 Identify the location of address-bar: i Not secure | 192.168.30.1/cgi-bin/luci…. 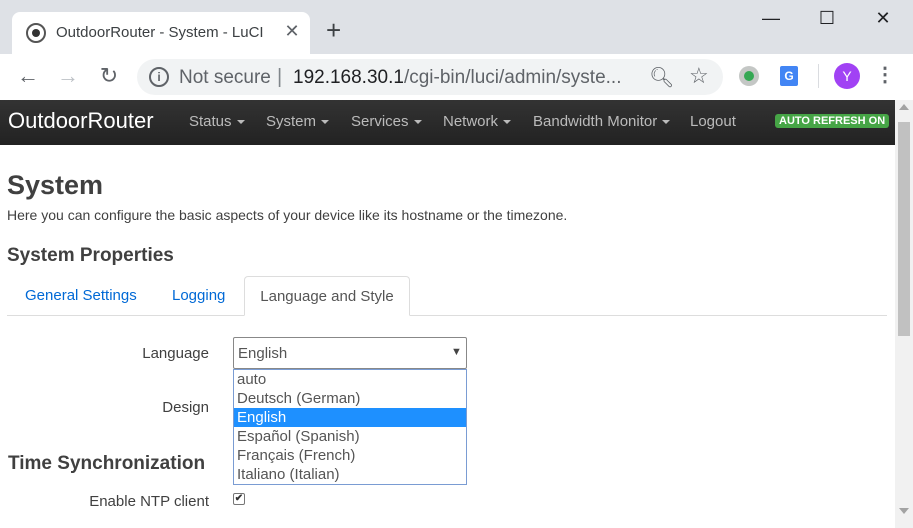
(430, 77).